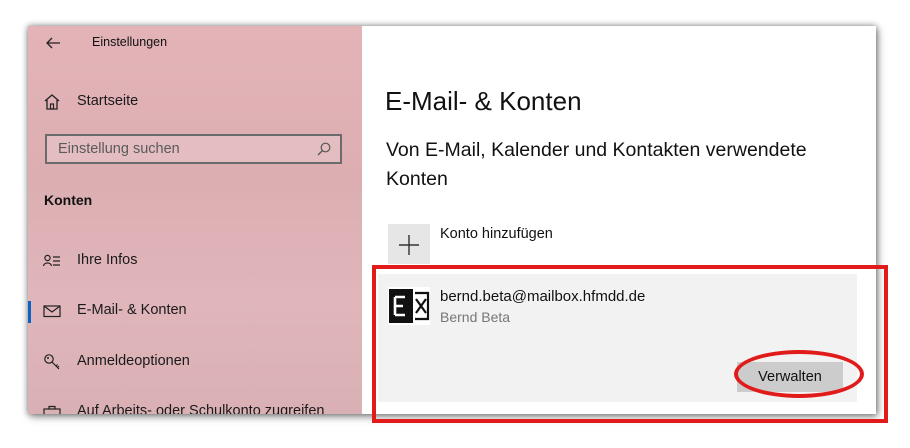 The width and height of the screenshot is (910, 448). Describe the element at coordinates (130, 42) in the screenshot. I see `window-title: Einstellungen` at that location.